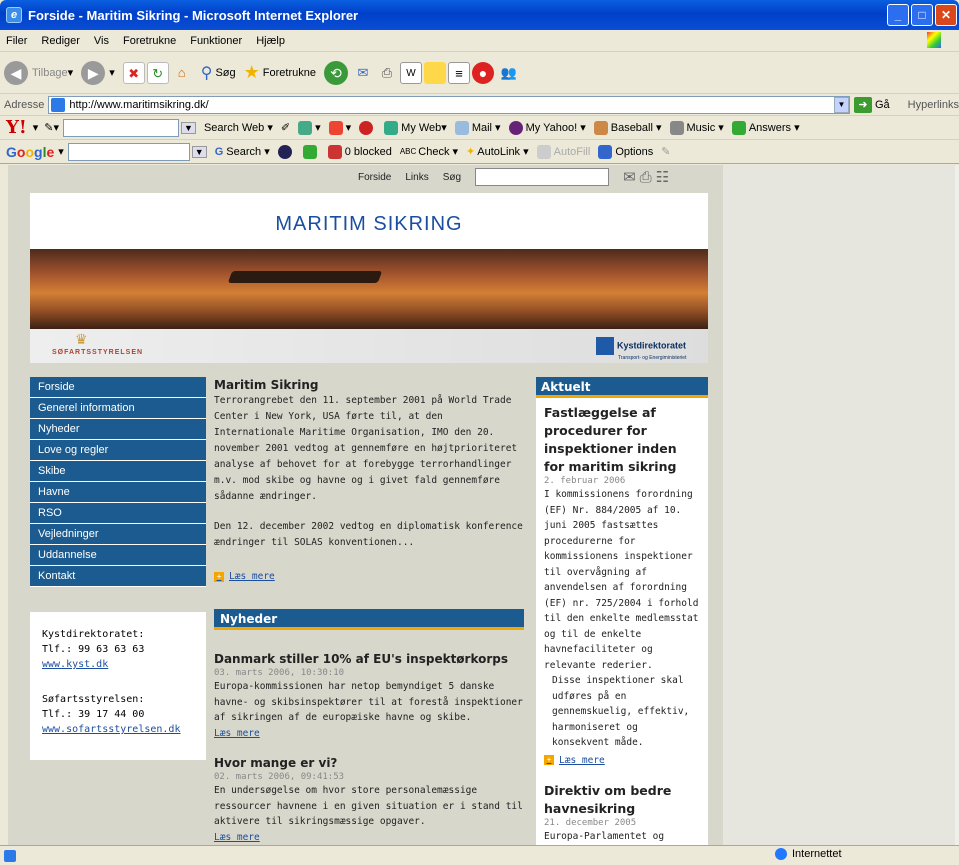 The height and width of the screenshot is (865, 959). What do you see at coordinates (101, 41) in the screenshot?
I see `menu-vis: Vis` at bounding box center [101, 41].